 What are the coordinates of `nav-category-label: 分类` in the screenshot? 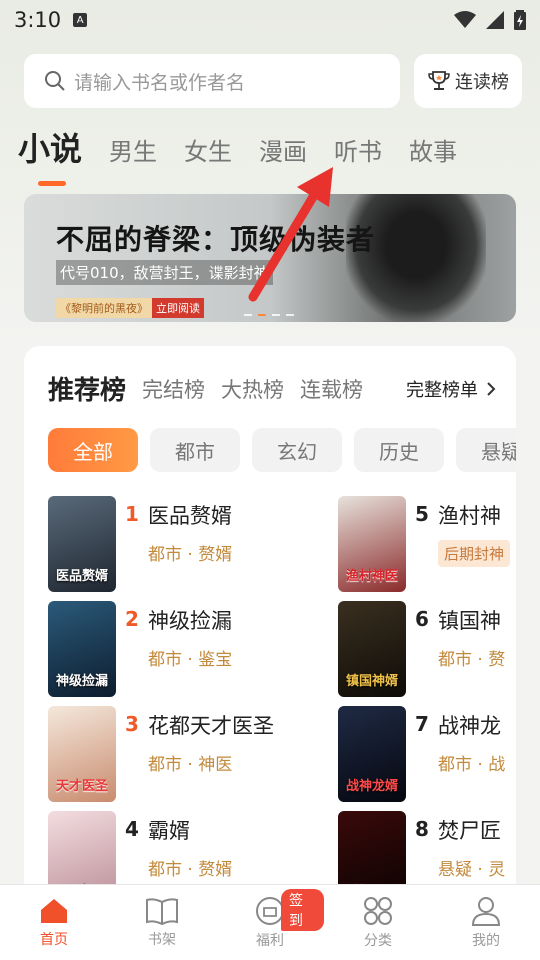 It's located at (378, 940).